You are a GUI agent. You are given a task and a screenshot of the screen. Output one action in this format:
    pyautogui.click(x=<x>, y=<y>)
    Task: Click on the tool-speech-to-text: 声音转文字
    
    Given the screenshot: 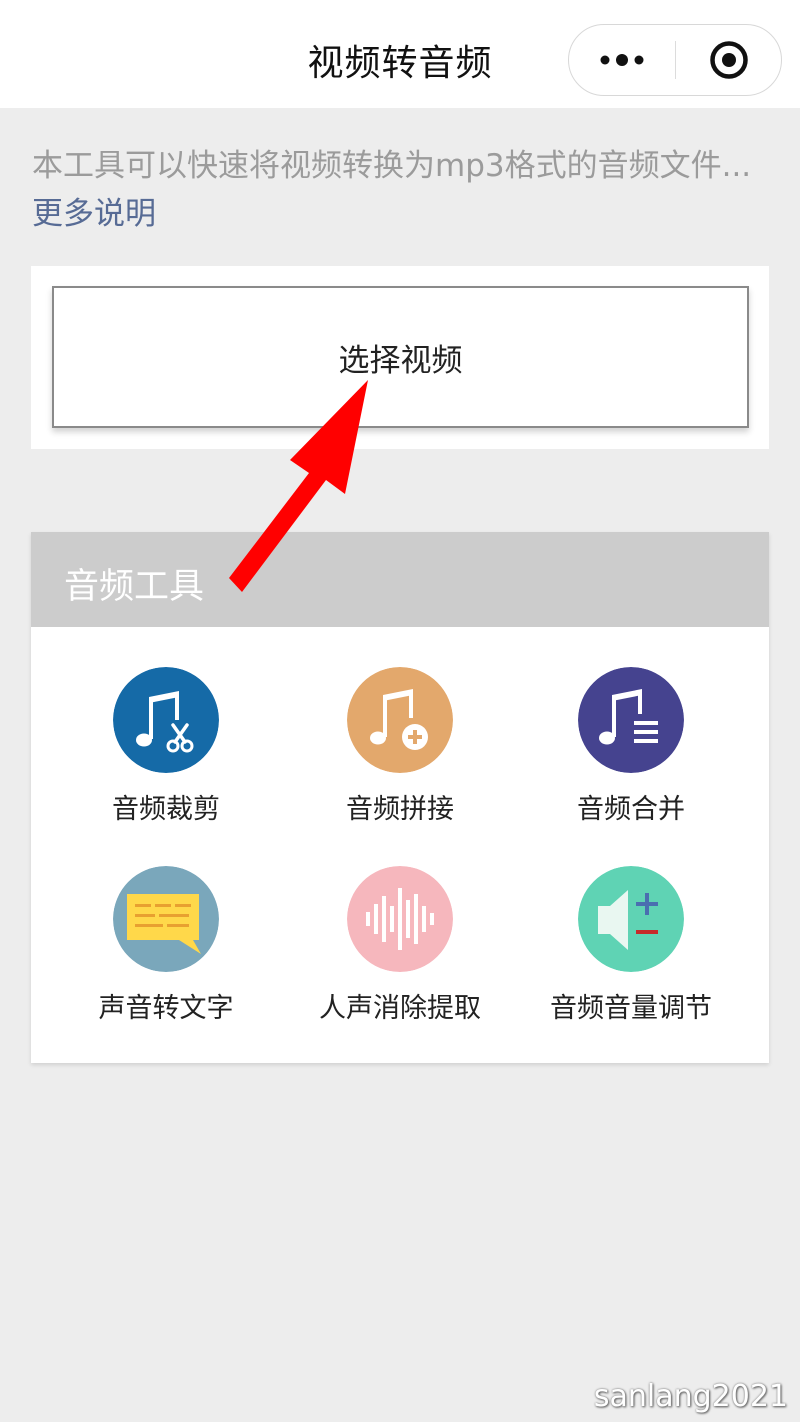 What is the action you would take?
    pyautogui.click(x=166, y=956)
    